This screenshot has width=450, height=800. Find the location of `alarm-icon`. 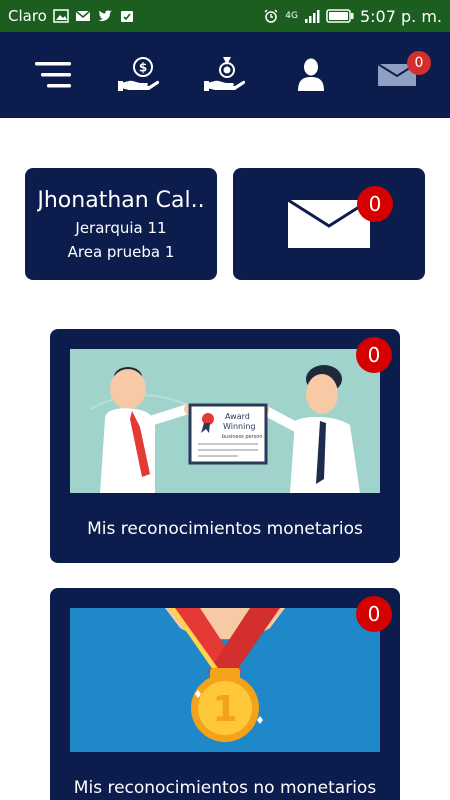

alarm-icon is located at coordinates (271, 16).